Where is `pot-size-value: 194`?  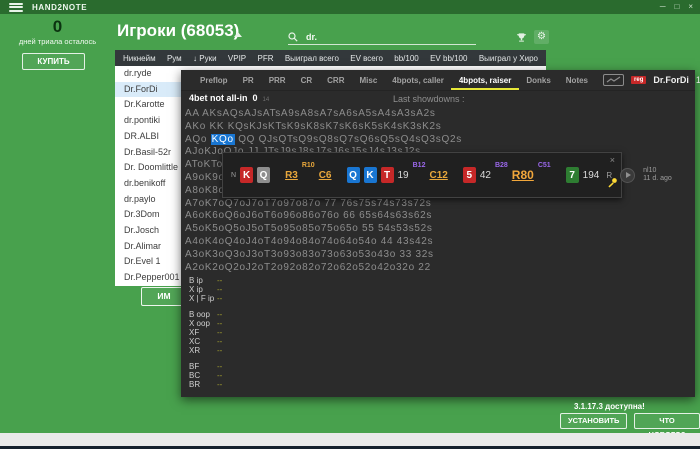
pot-size-value: 194 is located at coordinates (591, 175).